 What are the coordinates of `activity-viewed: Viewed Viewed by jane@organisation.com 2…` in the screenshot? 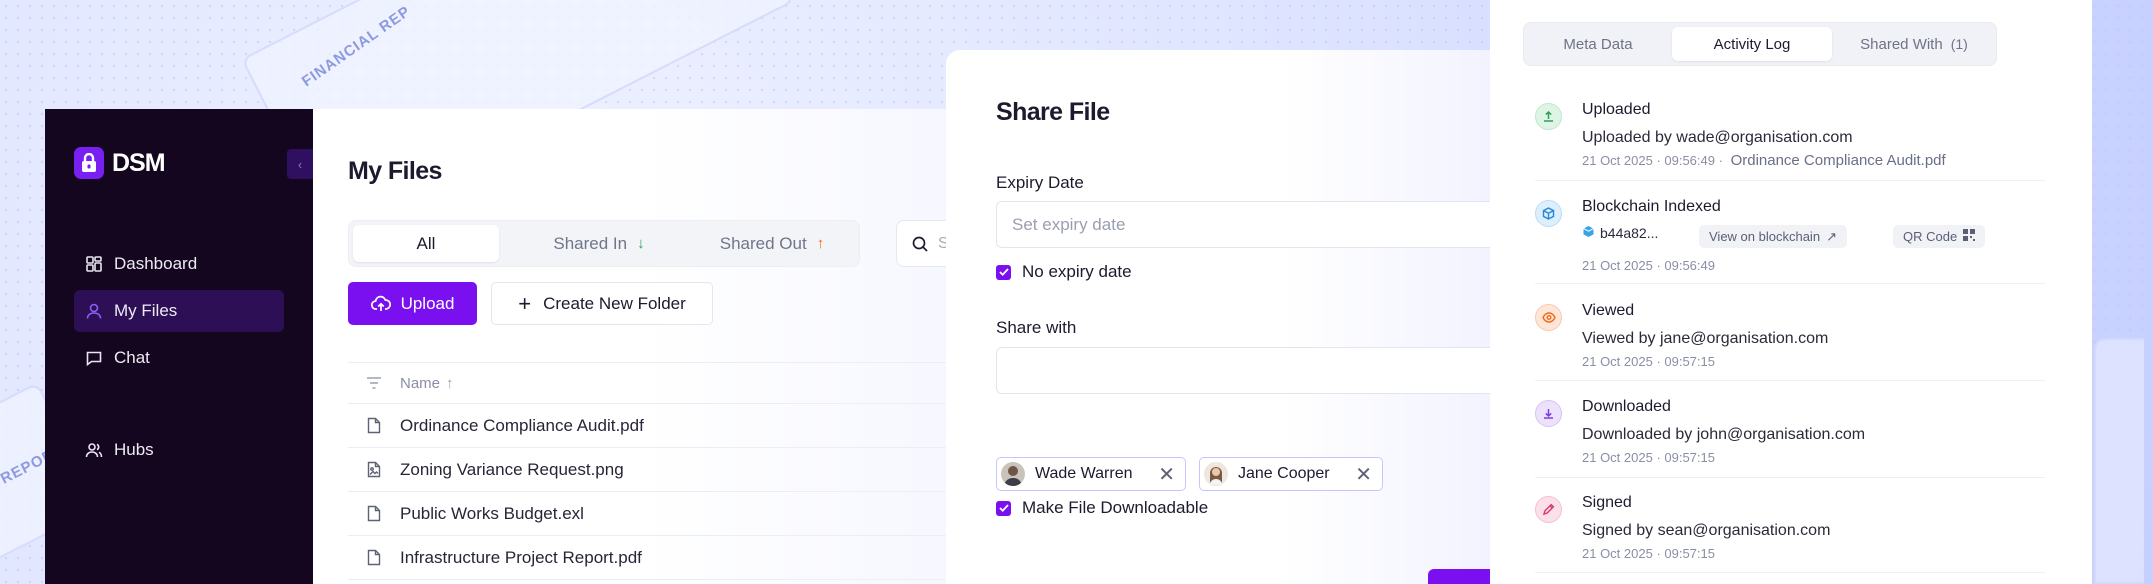 It's located at (1790, 337).